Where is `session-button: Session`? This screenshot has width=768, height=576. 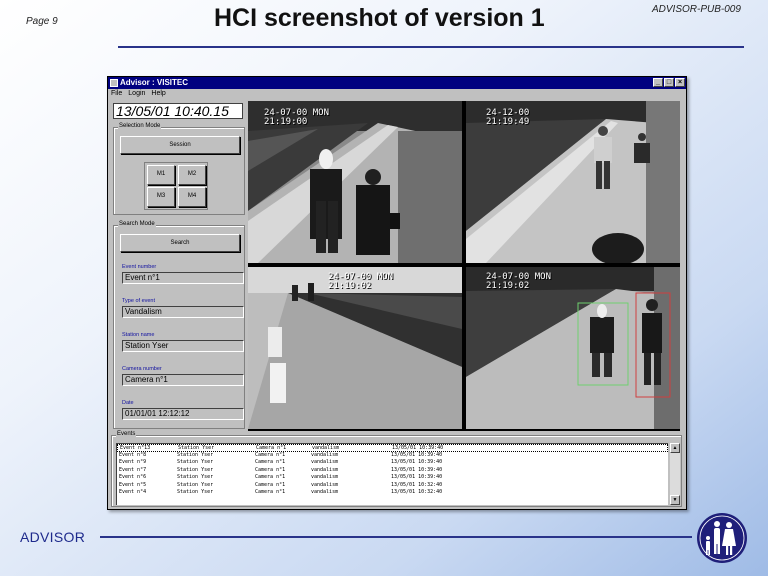
session-button: Session is located at coordinates (180, 145).